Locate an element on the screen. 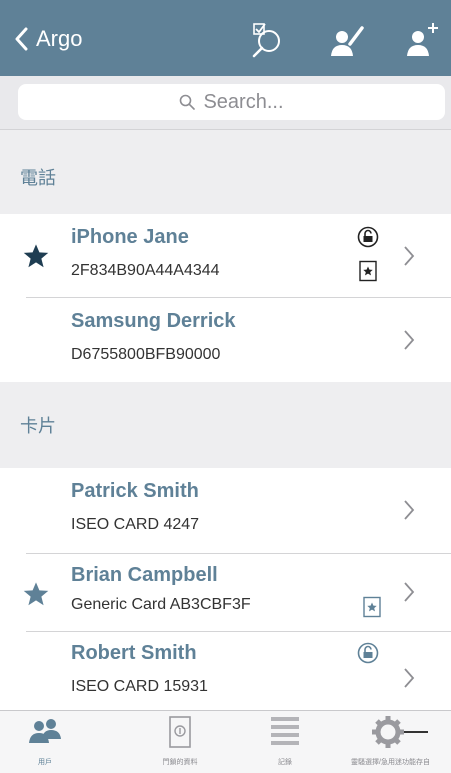 The height and width of the screenshot is (773, 451). row-name: Samsung Derrick is located at coordinates (153, 321).